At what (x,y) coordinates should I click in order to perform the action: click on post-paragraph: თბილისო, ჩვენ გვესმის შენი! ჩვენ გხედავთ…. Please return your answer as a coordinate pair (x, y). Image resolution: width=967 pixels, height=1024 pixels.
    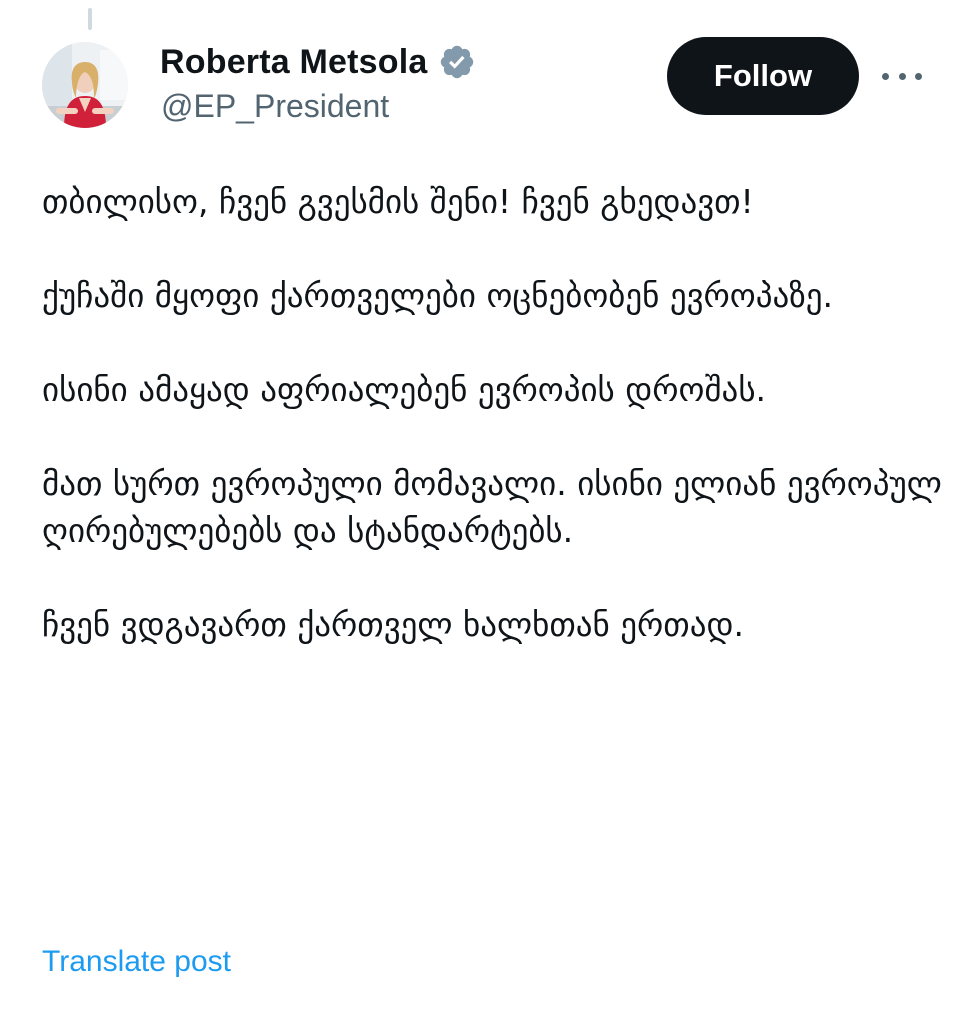
    Looking at the image, I should click on (398, 201).